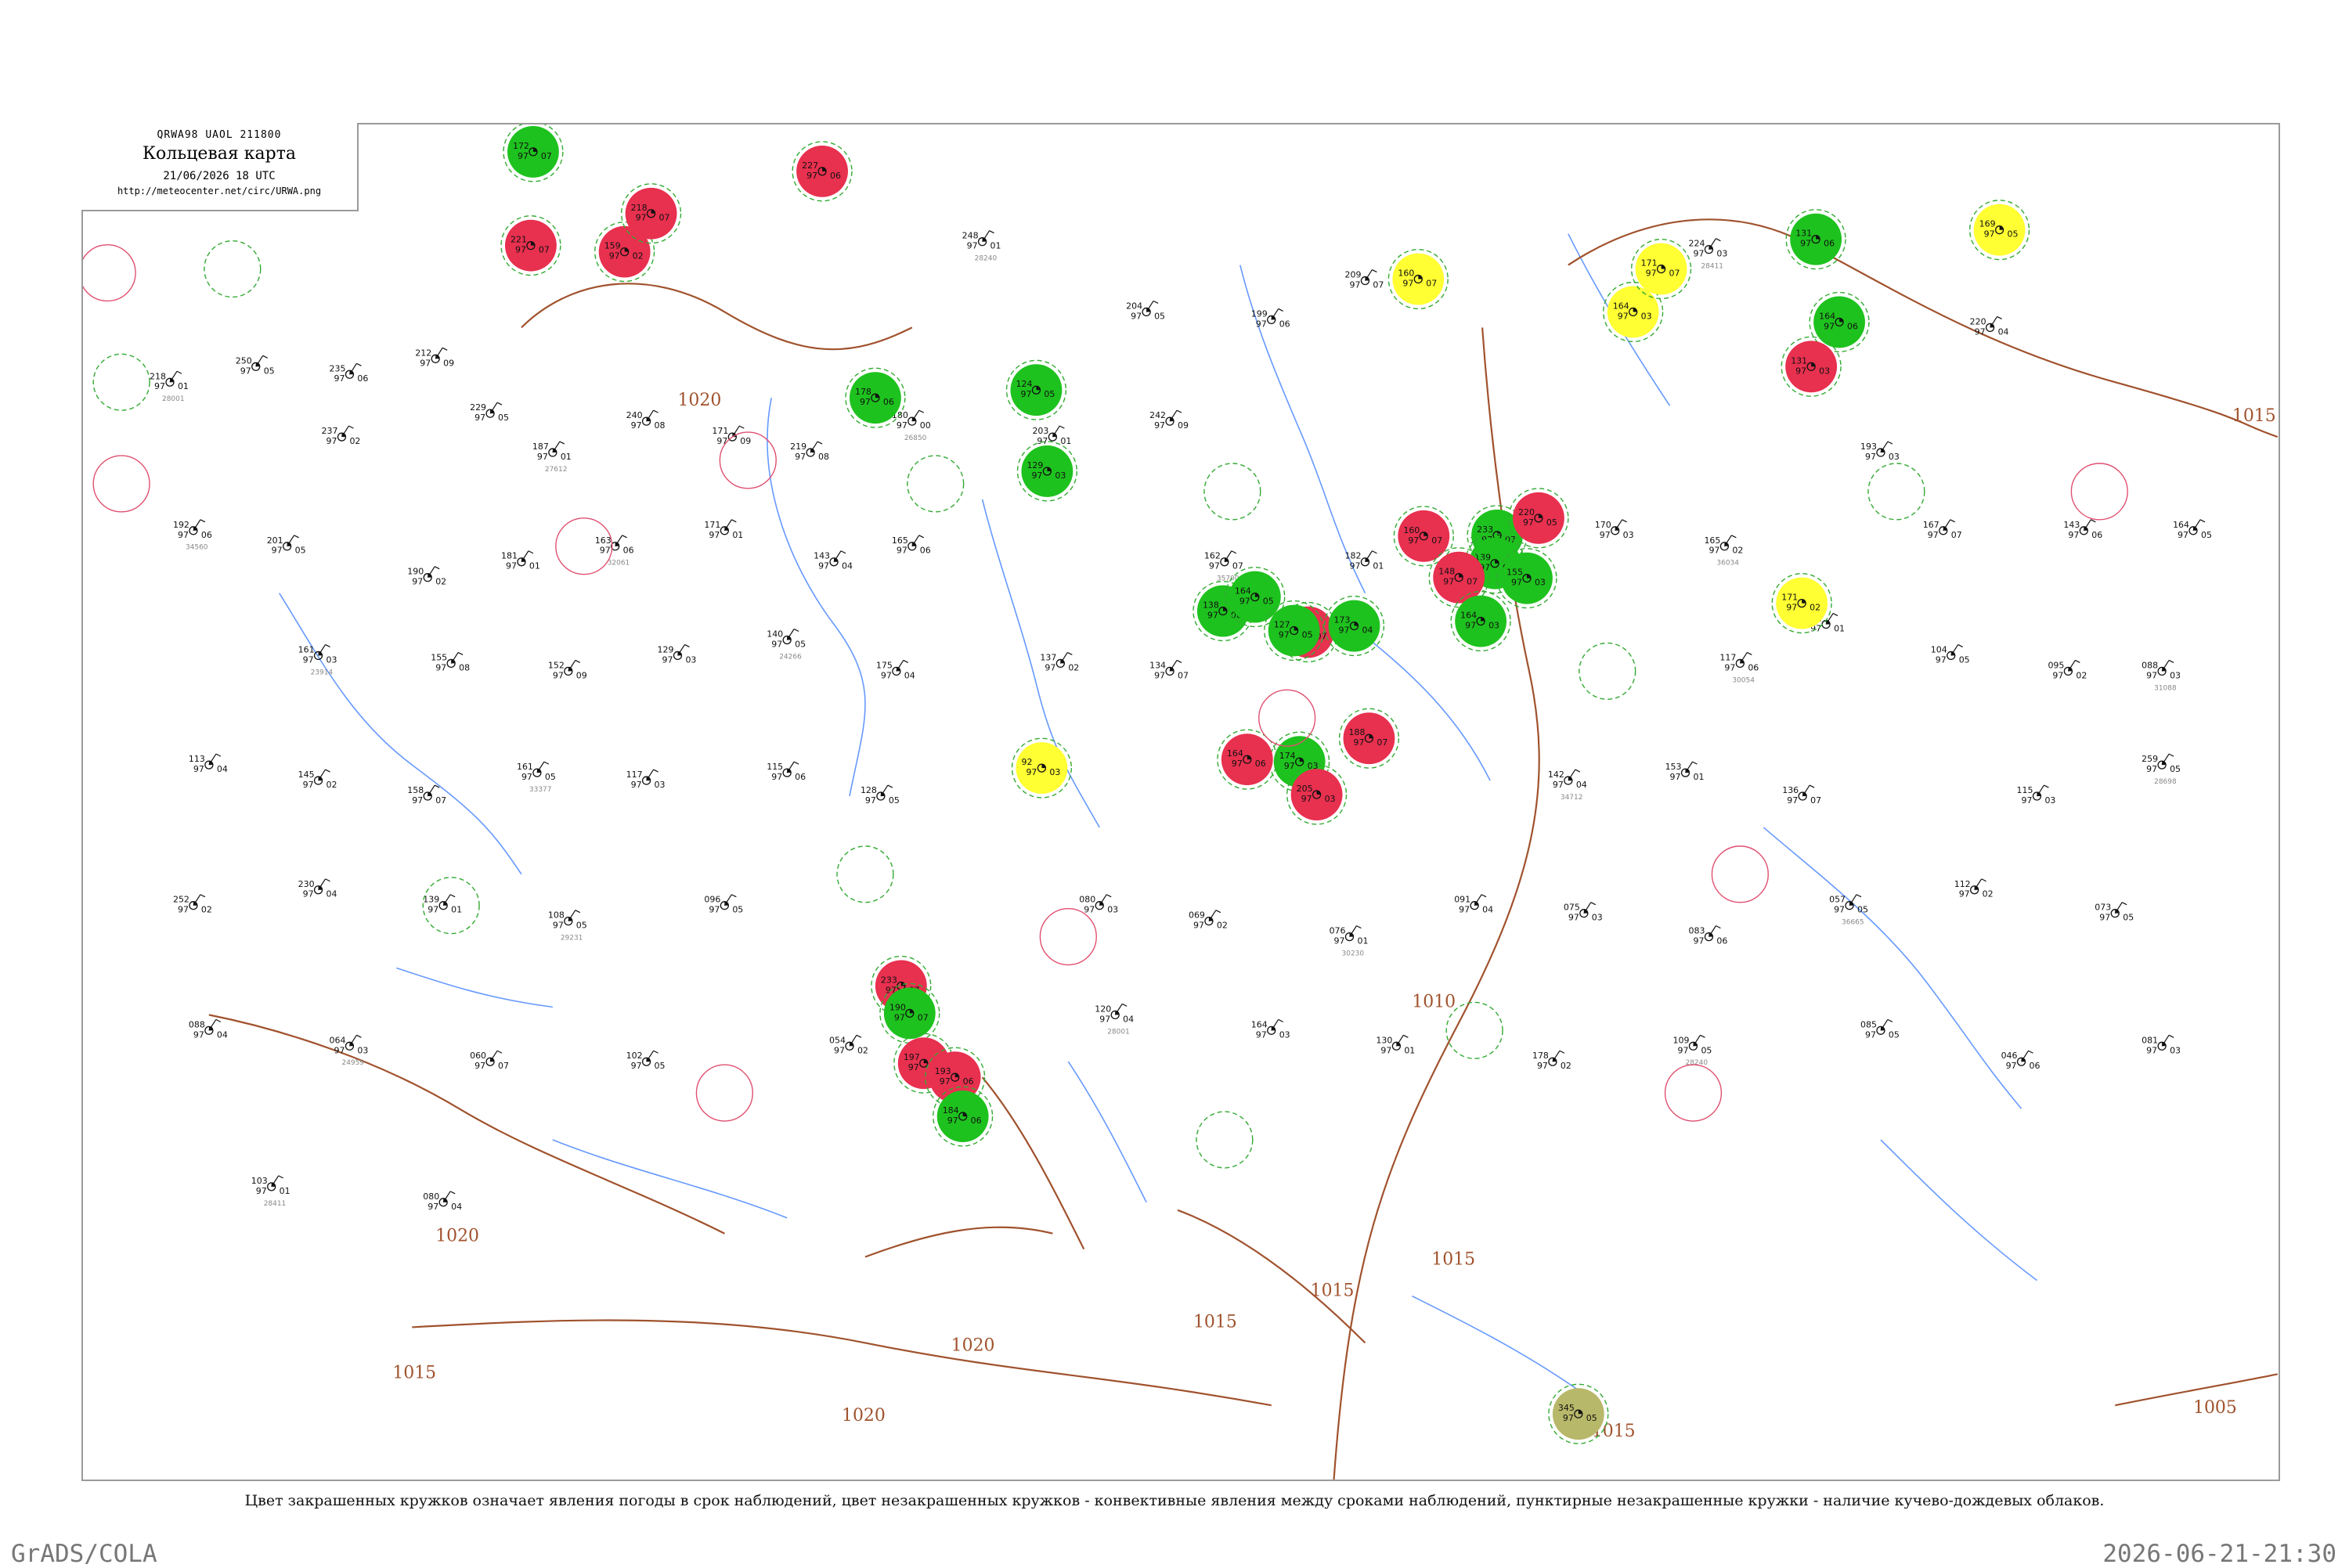  Describe the element at coordinates (791, 657) in the screenshot. I see `station-index: 24266` at that location.